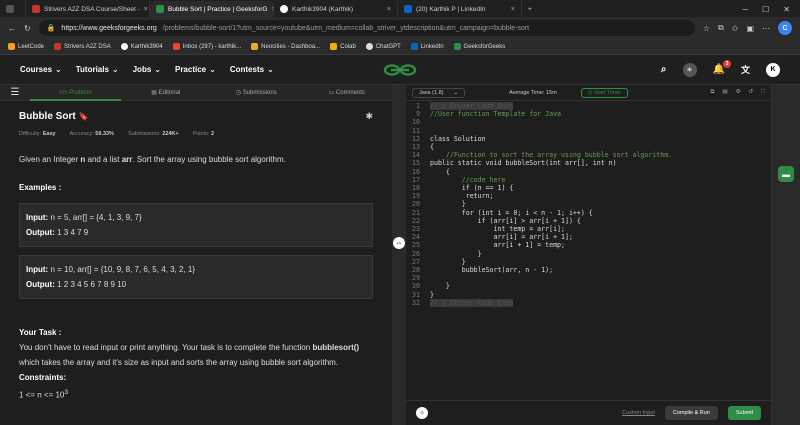 This screenshot has height=425, width=800. I want to click on line-number: 13, so click(416, 147).